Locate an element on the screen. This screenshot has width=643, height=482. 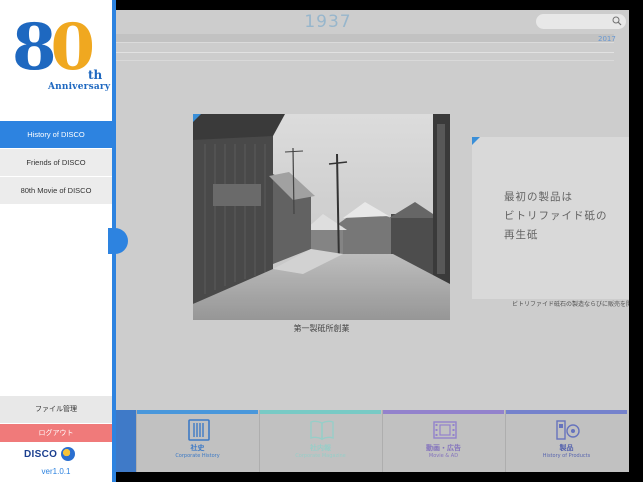
file-management-button: ファイル管理 is located at coordinates (56, 409).